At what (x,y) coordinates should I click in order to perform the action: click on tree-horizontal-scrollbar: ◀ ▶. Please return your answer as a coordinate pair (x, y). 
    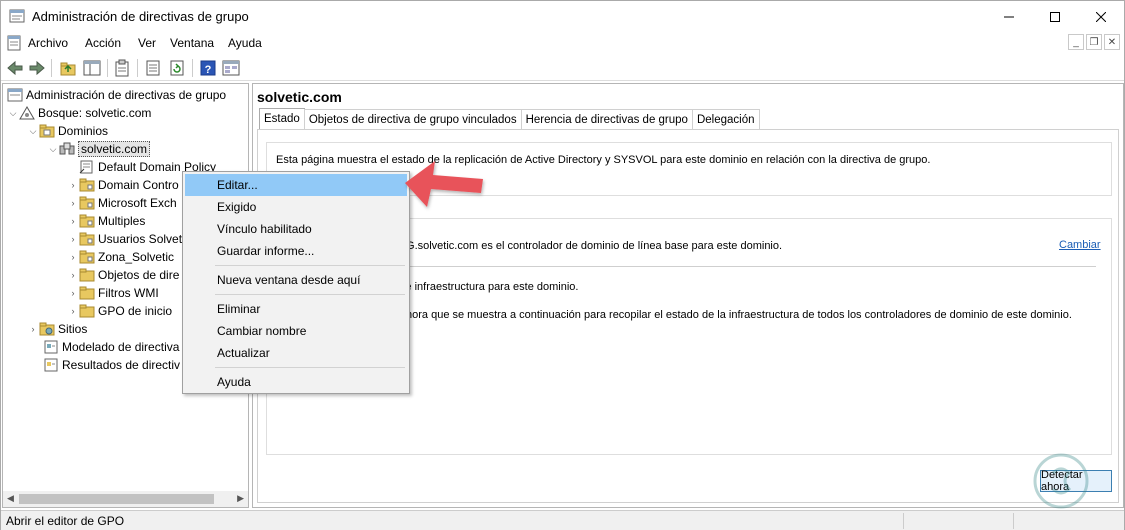
    Looking at the image, I should click on (125, 499).